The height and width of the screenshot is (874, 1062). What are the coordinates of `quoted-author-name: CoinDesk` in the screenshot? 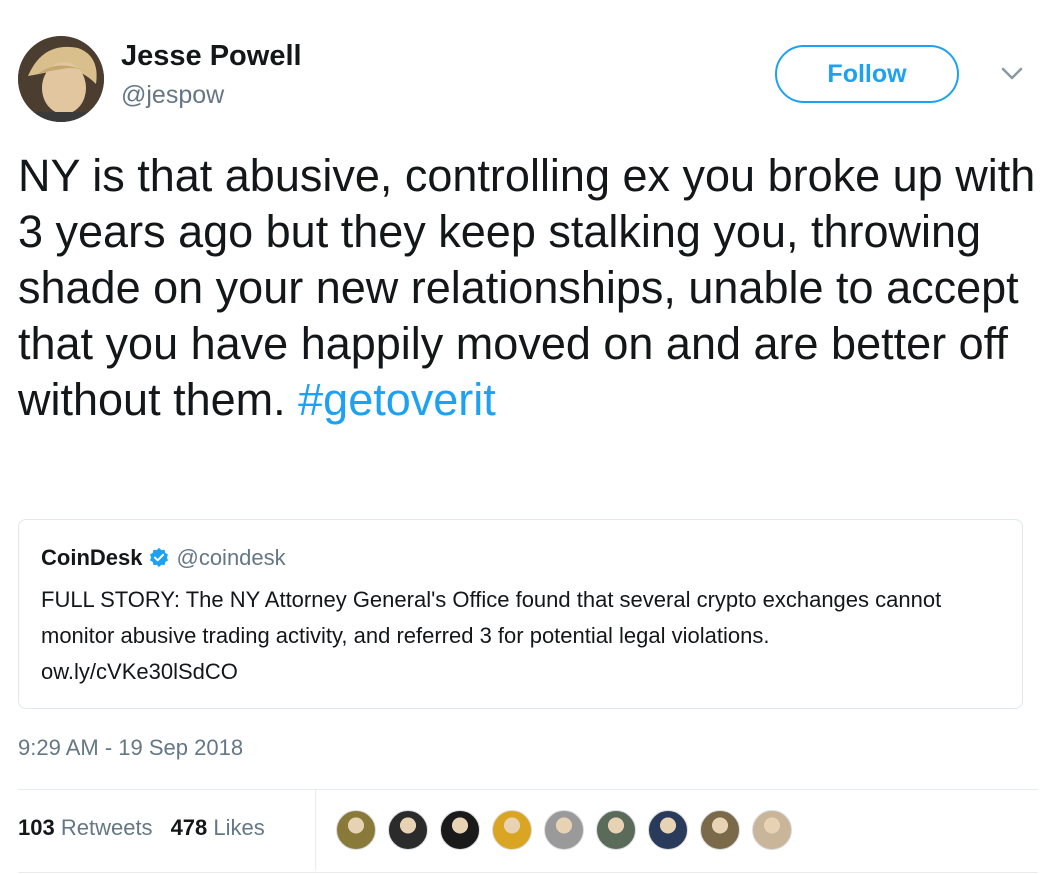 It's located at (92, 557).